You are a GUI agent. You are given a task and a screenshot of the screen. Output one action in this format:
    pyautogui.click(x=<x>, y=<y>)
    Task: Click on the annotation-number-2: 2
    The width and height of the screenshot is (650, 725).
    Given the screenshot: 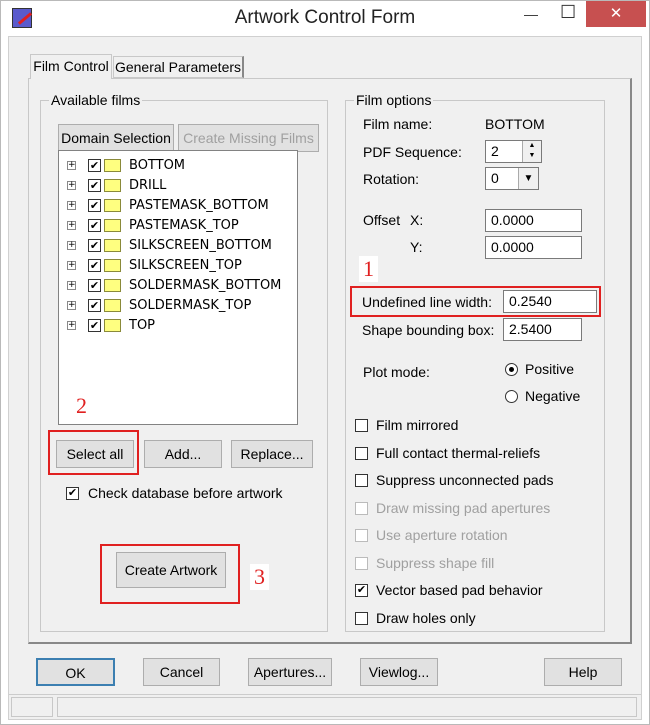 What is the action you would take?
    pyautogui.click(x=81, y=406)
    